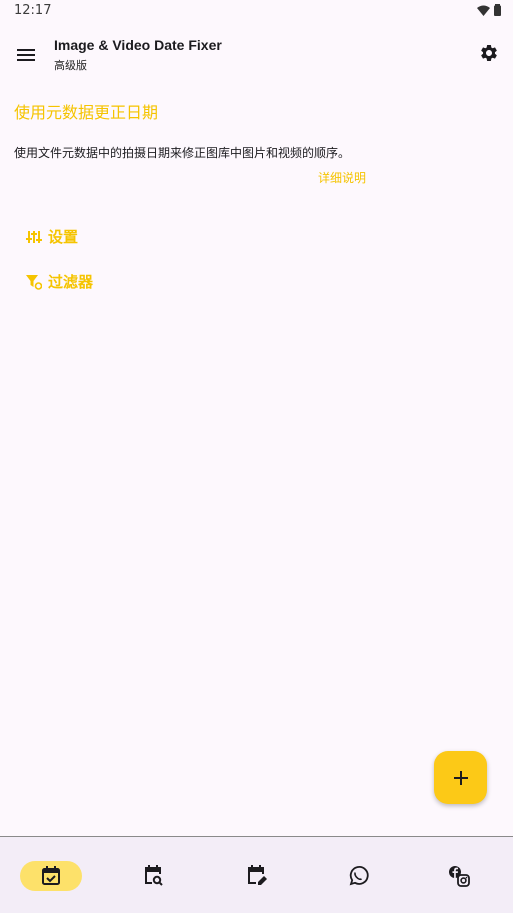 This screenshot has height=913, width=513. I want to click on calendar-check-icon, so click(51, 875).